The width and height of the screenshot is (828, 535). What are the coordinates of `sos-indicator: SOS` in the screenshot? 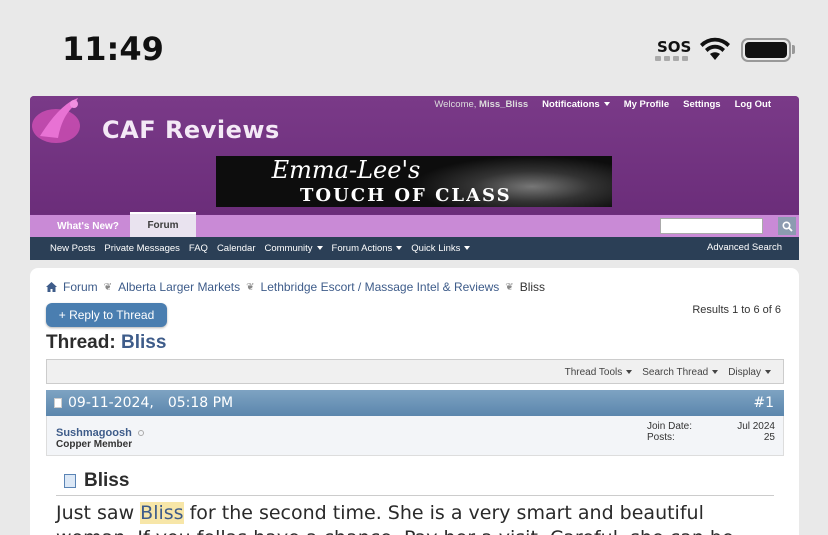 It's located at (674, 47).